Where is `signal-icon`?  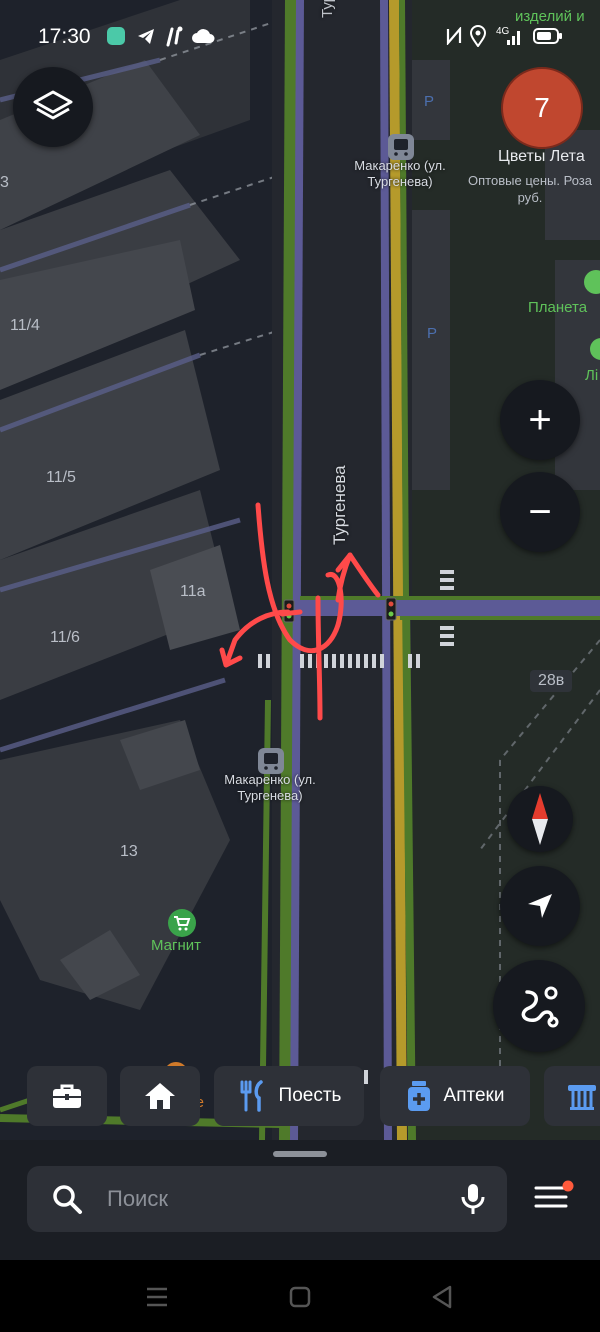 signal-icon is located at coordinates (513, 38).